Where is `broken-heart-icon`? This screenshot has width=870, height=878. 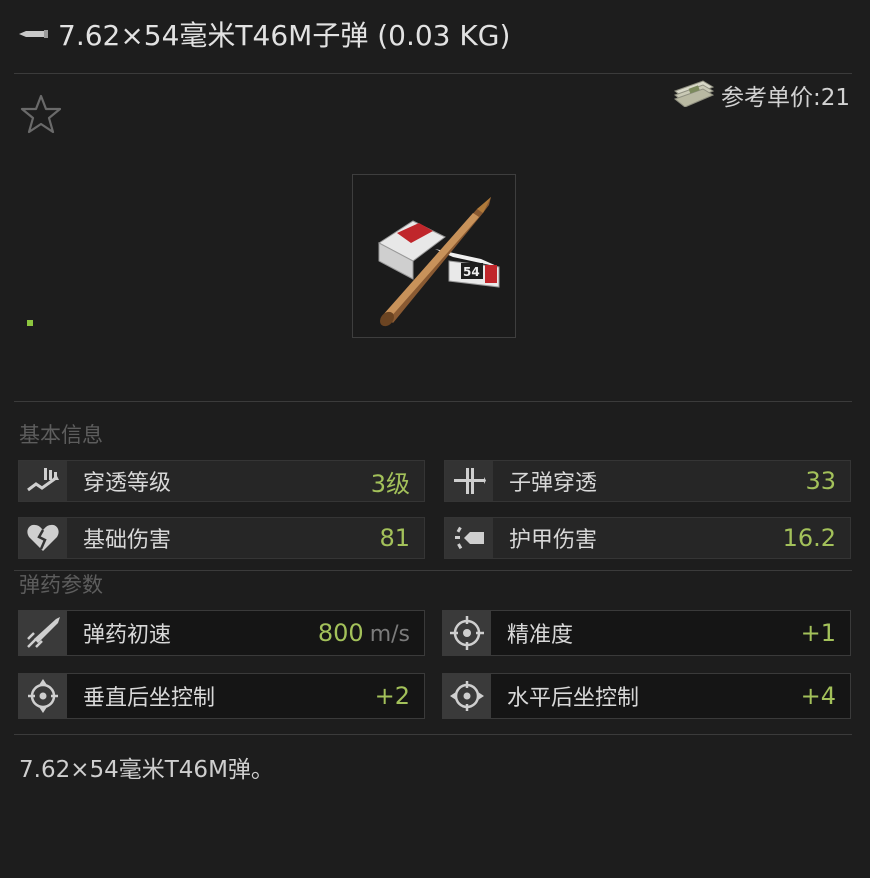 broken-heart-icon is located at coordinates (43, 538).